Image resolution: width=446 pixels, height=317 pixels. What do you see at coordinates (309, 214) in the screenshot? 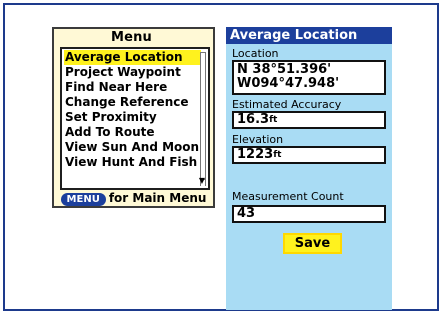
I see `measurement-count-field: 43` at bounding box center [309, 214].